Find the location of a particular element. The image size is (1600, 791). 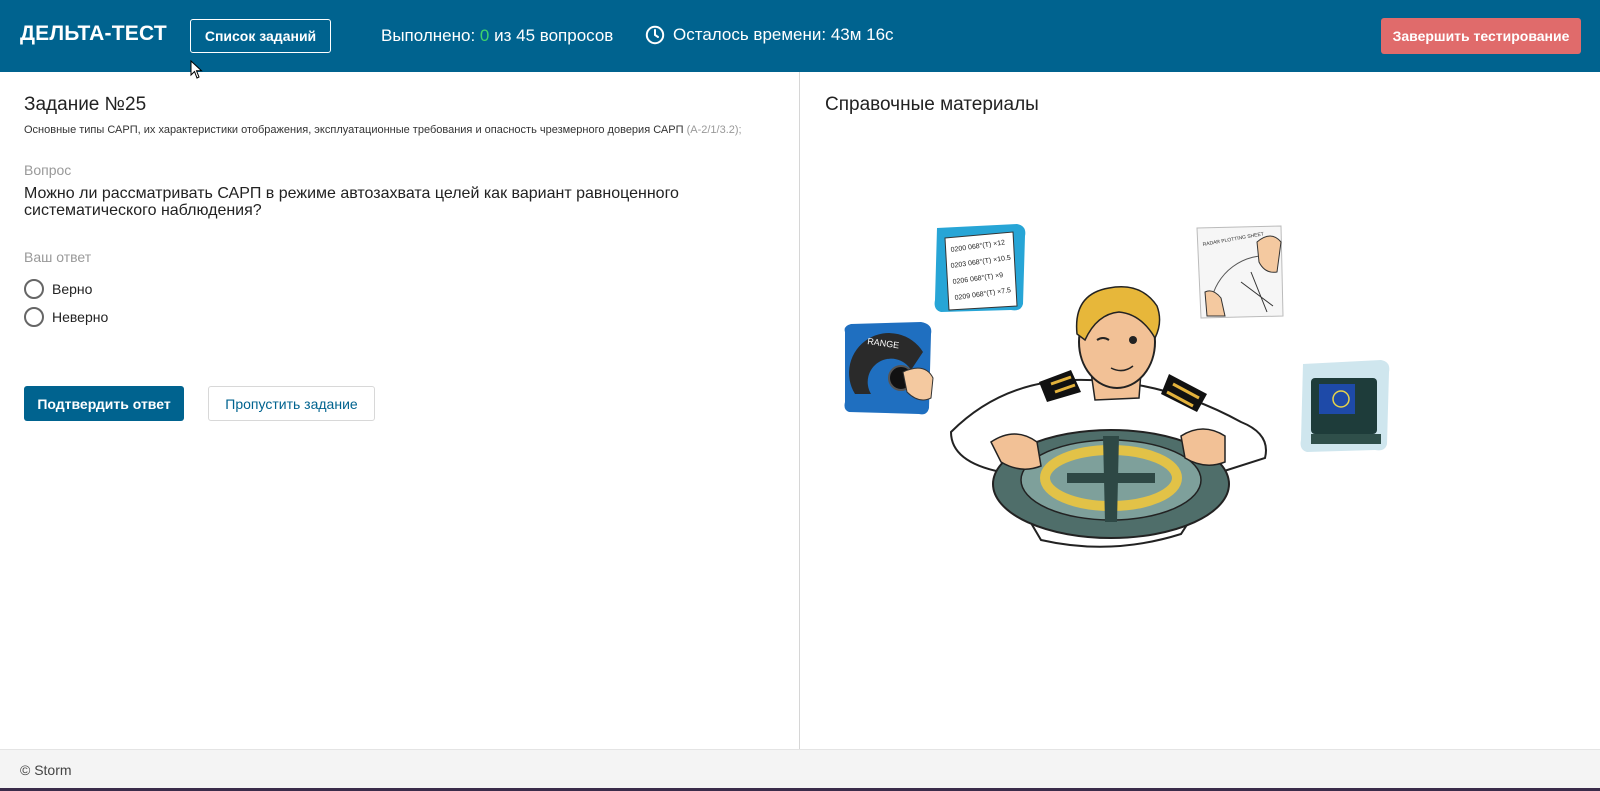

answer-option-false: Неверно is located at coordinates (66, 317).